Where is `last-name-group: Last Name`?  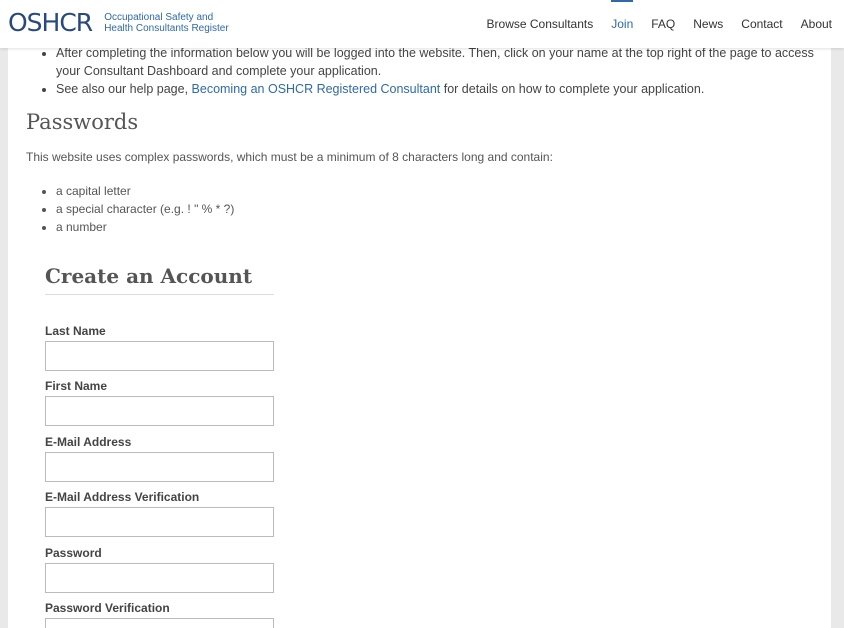
last-name-group: Last Name is located at coordinates (159, 347).